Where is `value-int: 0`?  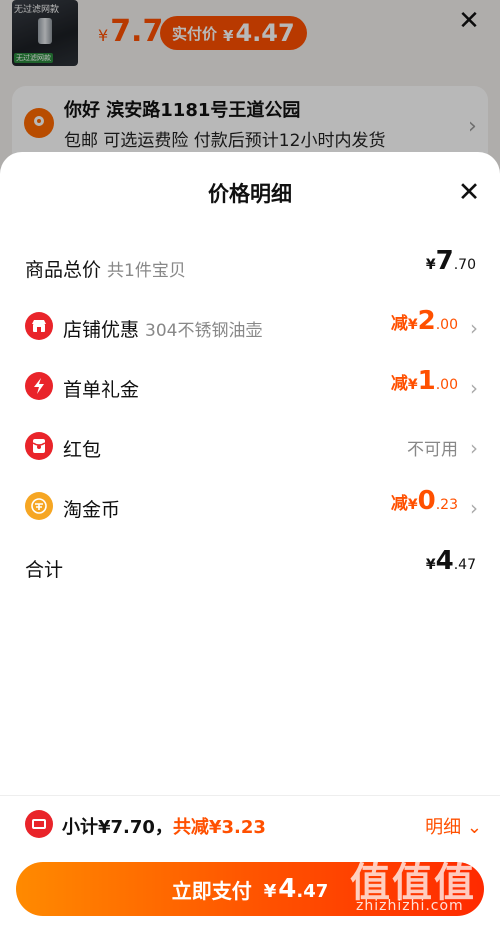
value-int: 0 is located at coordinates (426, 501).